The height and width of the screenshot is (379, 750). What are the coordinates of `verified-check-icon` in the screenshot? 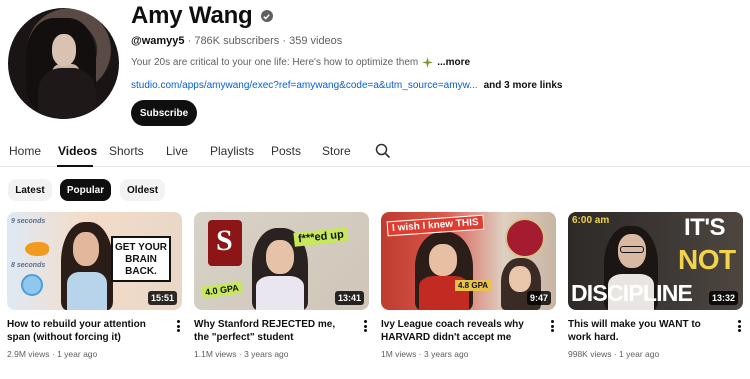 It's located at (266, 16).